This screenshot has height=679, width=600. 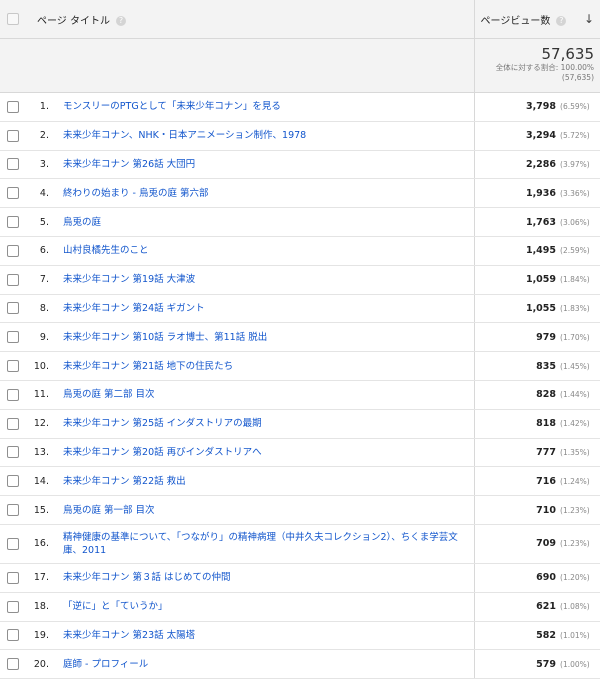 What do you see at coordinates (266, 107) in the screenshot?
I see `page-title-link: モンスリーのPTGとして「未来少年コナン」を見る` at bounding box center [266, 107].